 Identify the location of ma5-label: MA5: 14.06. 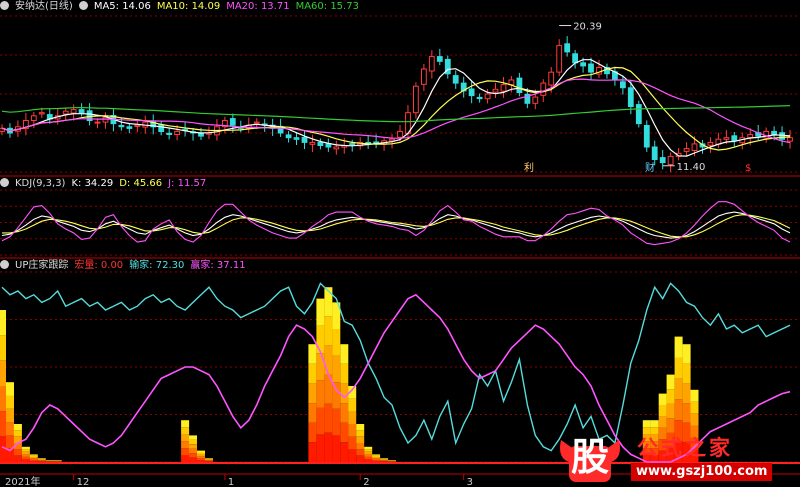
(122, 6).